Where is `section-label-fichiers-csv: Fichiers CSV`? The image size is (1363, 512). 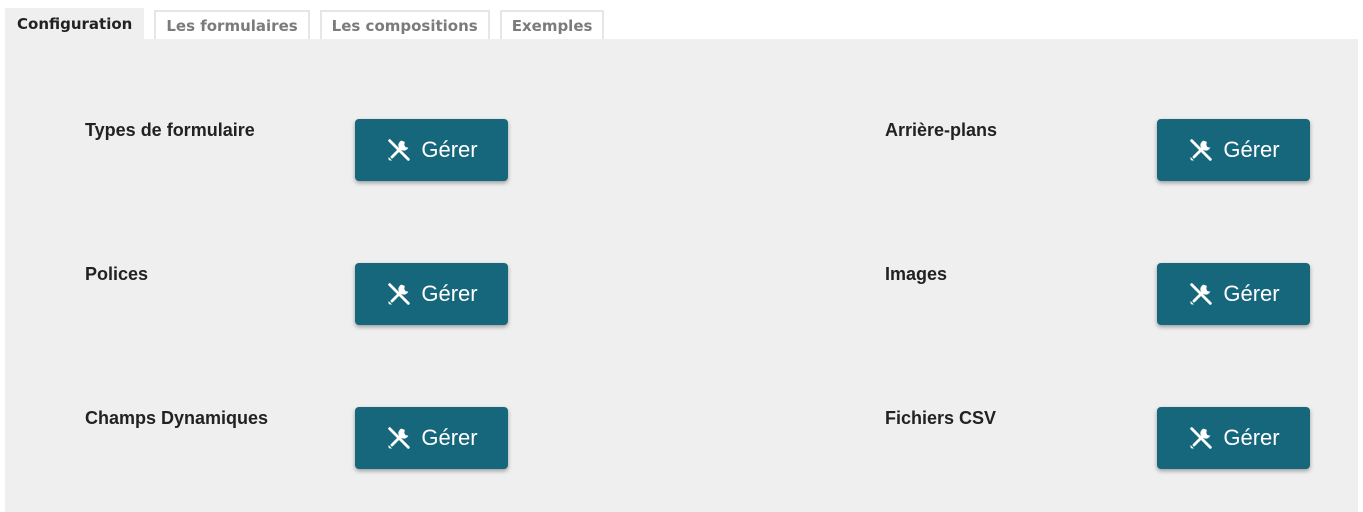 section-label-fichiers-csv: Fichiers CSV is located at coordinates (941, 418).